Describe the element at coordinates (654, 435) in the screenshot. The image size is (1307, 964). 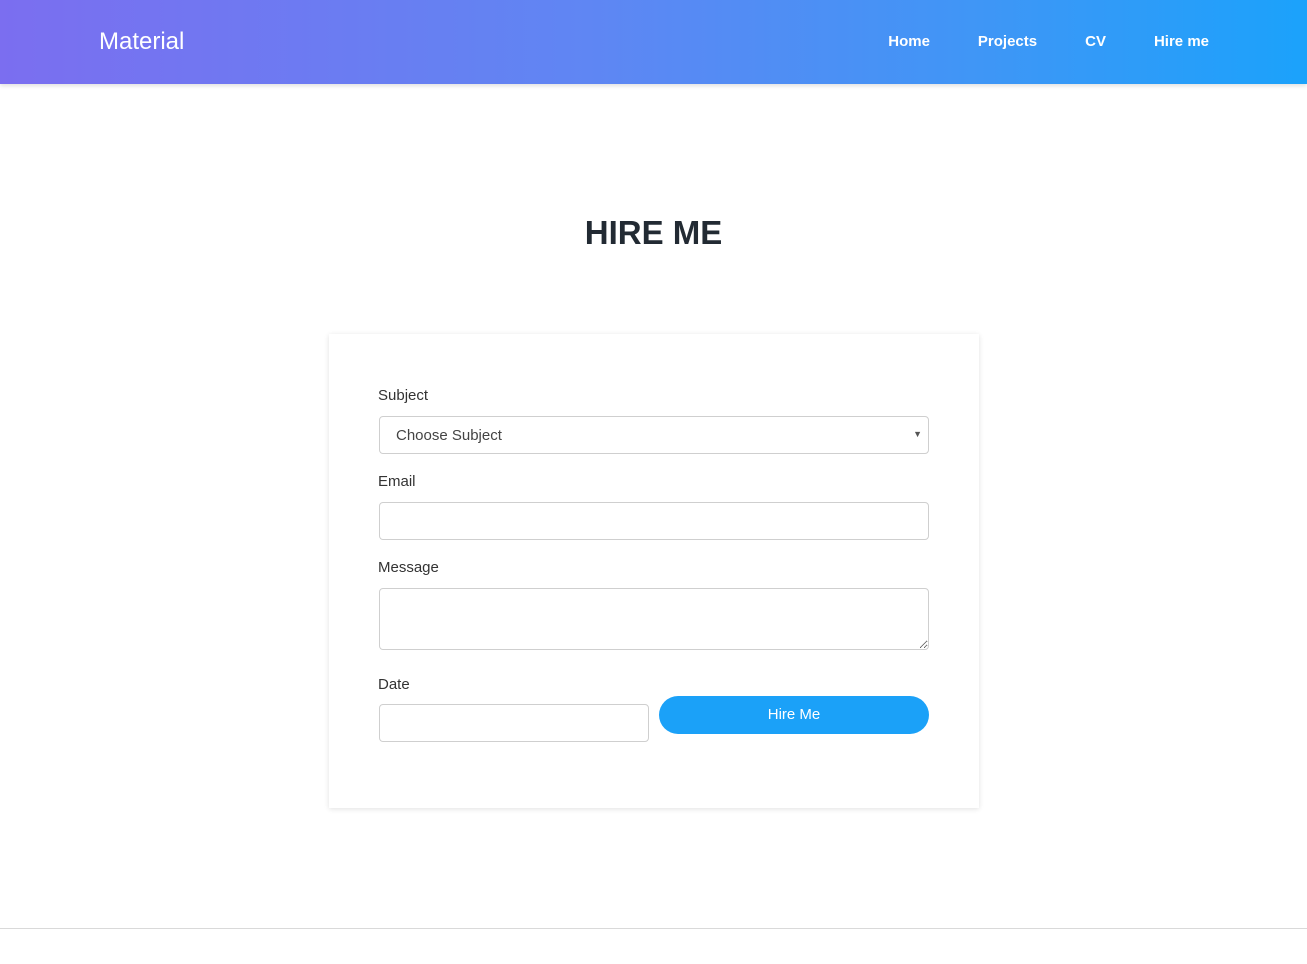
I see `subject-select: Choose Subject ▼` at that location.